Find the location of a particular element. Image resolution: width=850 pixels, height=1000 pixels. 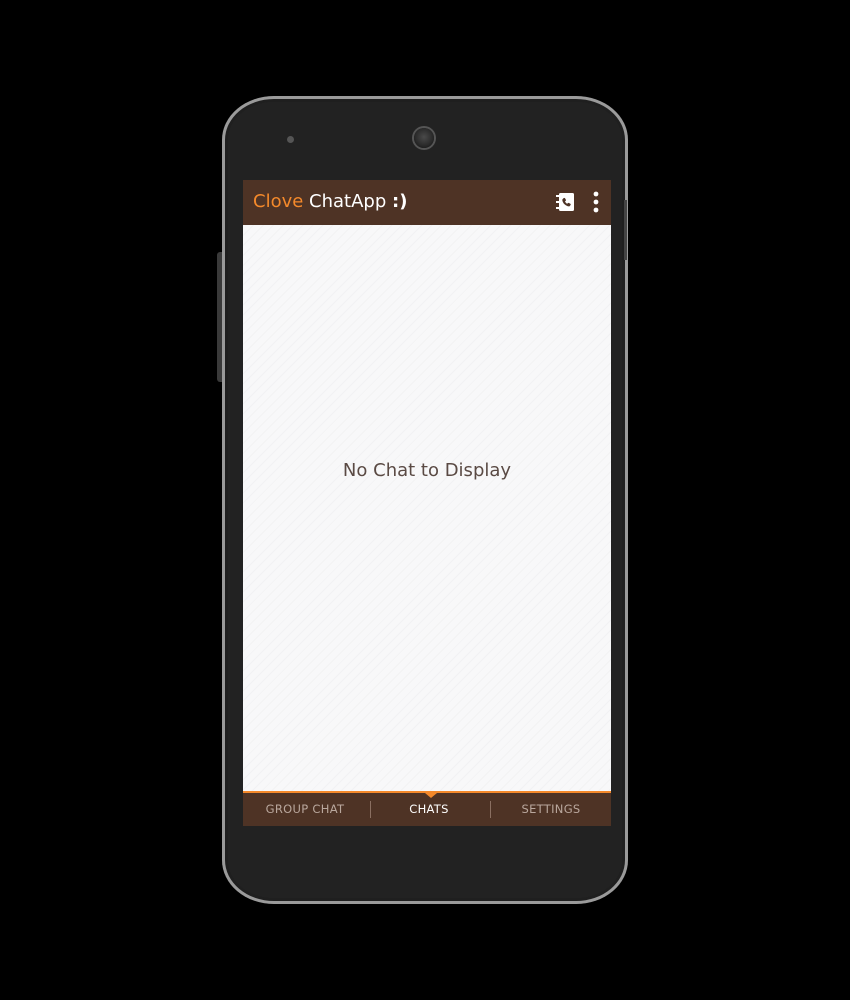

overflow-menu-icon is located at coordinates (596, 202).